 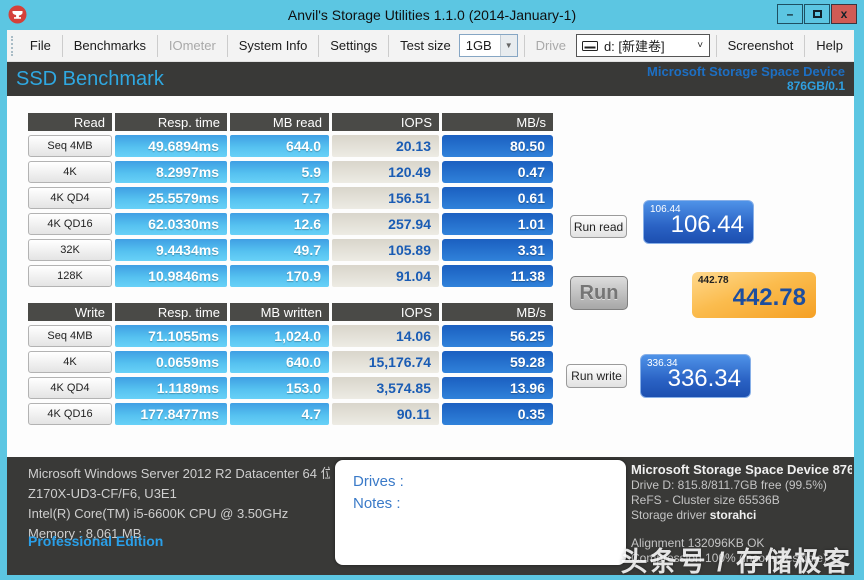 What do you see at coordinates (598, 226) in the screenshot?
I see `run-read-button: Run read` at bounding box center [598, 226].